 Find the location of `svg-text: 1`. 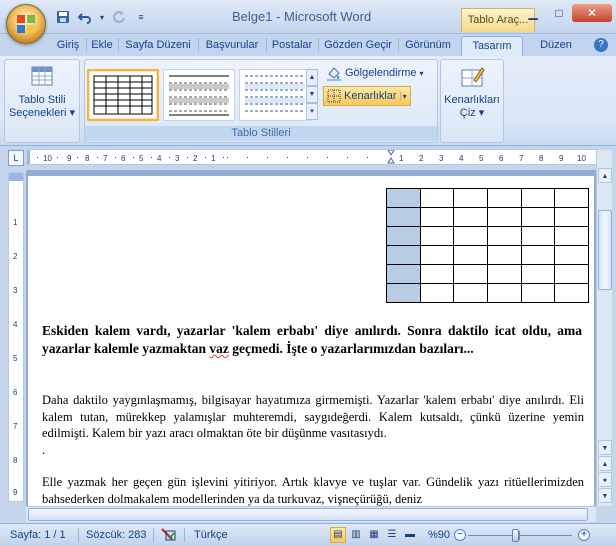

svg-text: 1 is located at coordinates (213, 158).